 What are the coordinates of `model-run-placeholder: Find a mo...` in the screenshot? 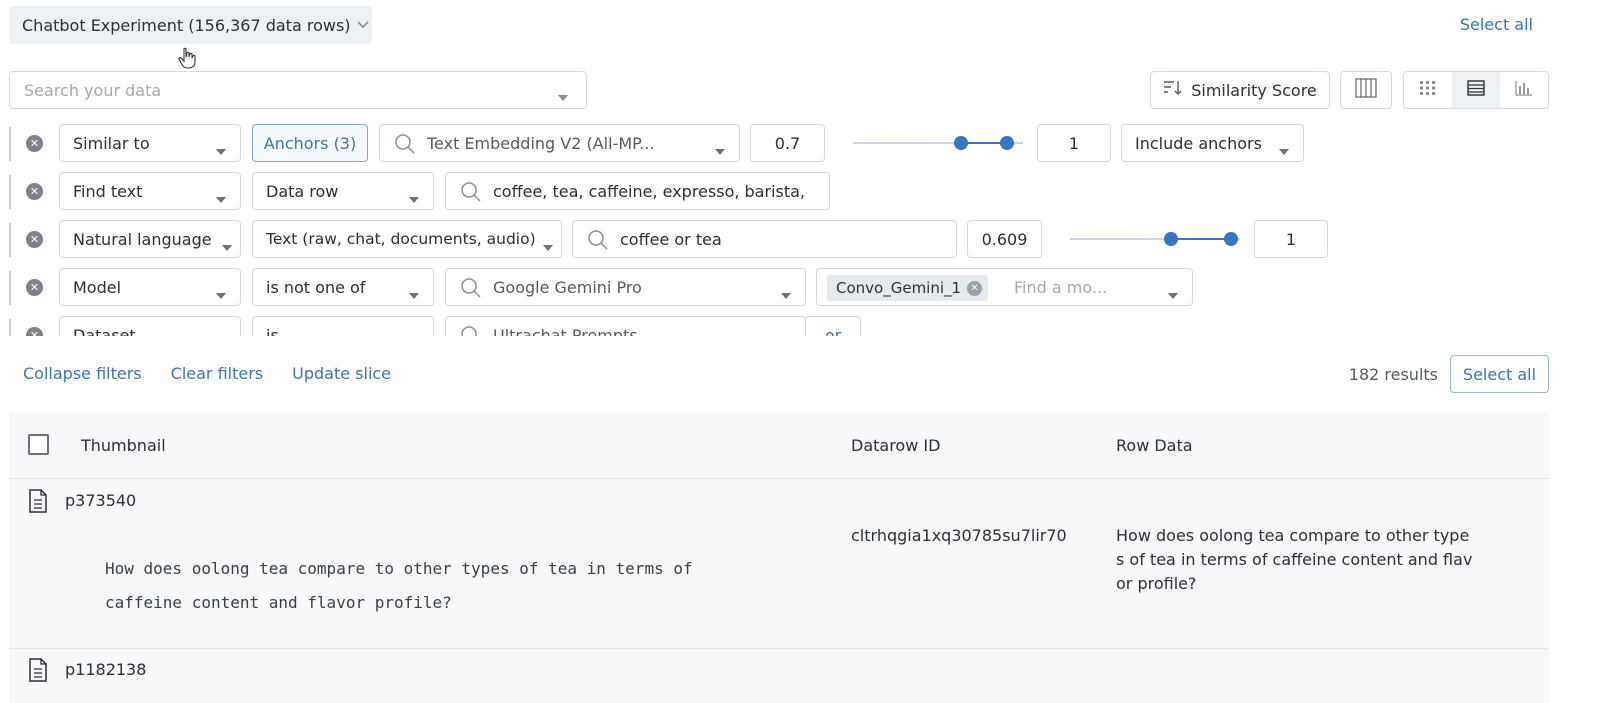 It's located at (1061, 287).